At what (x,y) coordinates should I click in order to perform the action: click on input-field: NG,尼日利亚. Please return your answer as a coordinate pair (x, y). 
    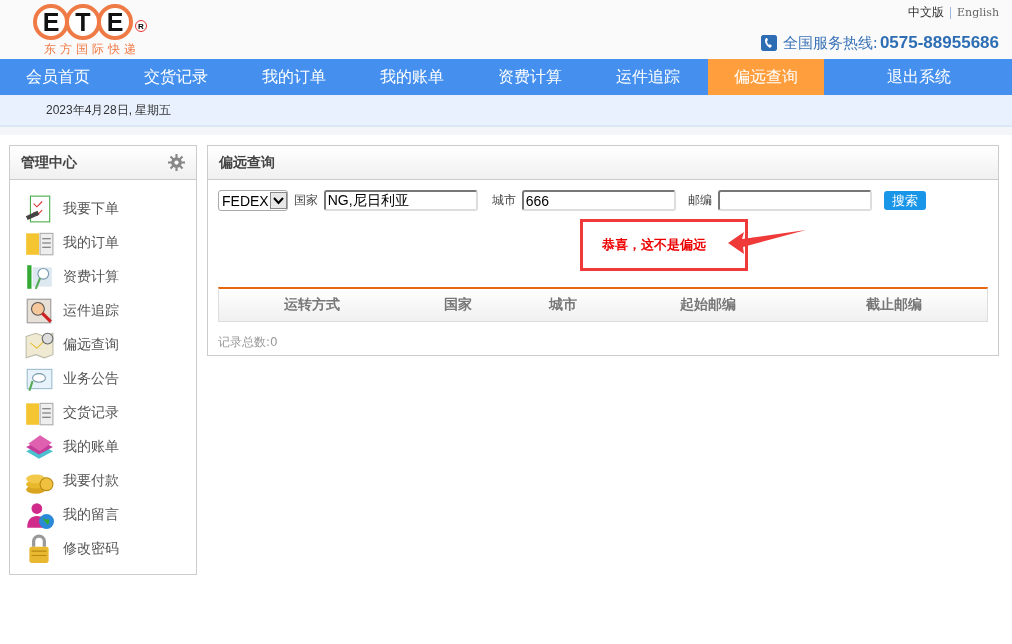
    Looking at the image, I should click on (400, 200).